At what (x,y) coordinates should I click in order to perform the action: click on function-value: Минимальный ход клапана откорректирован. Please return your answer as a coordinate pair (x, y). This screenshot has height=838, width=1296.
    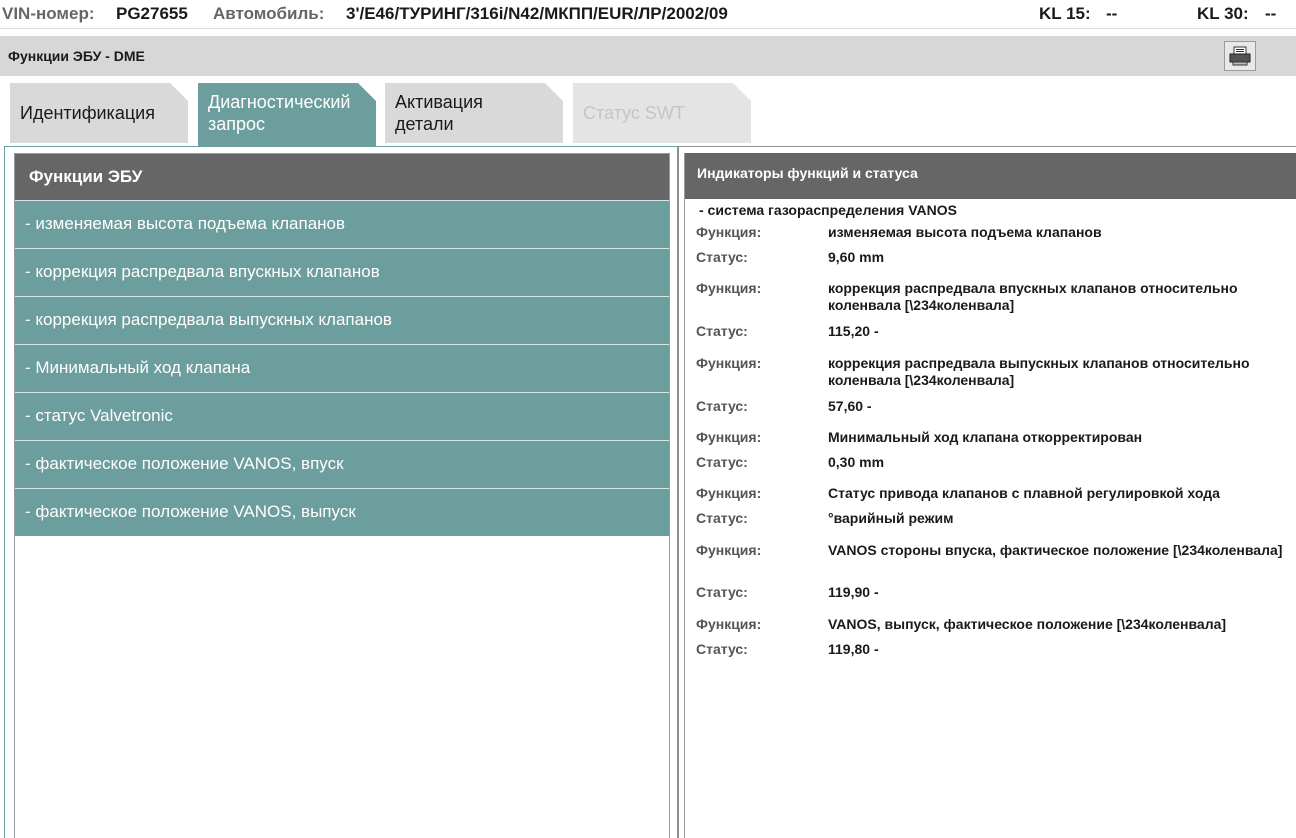
    Looking at the image, I should click on (985, 437).